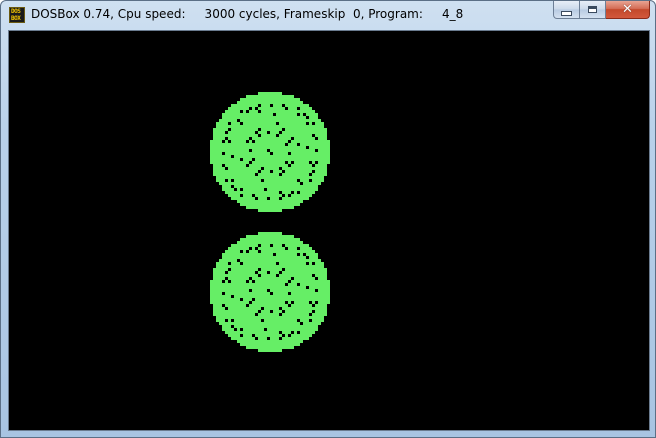 The image size is (656, 438). I want to click on maximize-icon, so click(592, 9).